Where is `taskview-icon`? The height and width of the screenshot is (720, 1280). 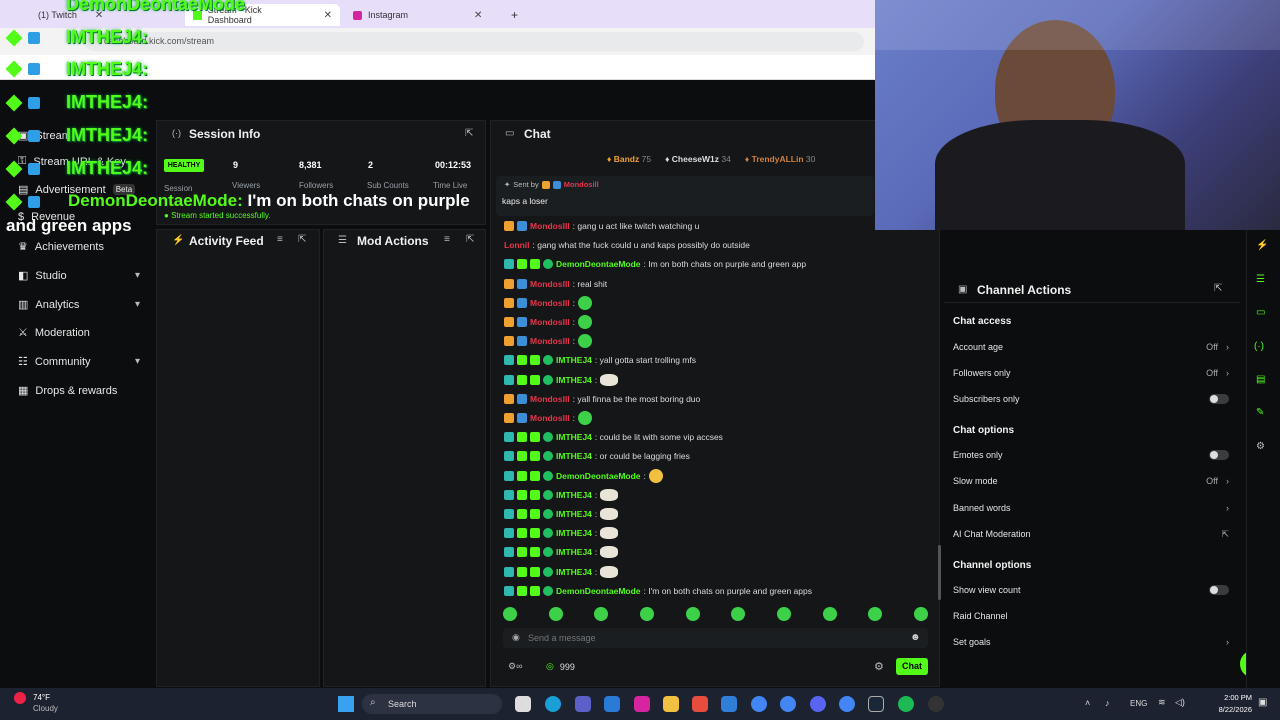 taskview-icon is located at coordinates (523, 704).